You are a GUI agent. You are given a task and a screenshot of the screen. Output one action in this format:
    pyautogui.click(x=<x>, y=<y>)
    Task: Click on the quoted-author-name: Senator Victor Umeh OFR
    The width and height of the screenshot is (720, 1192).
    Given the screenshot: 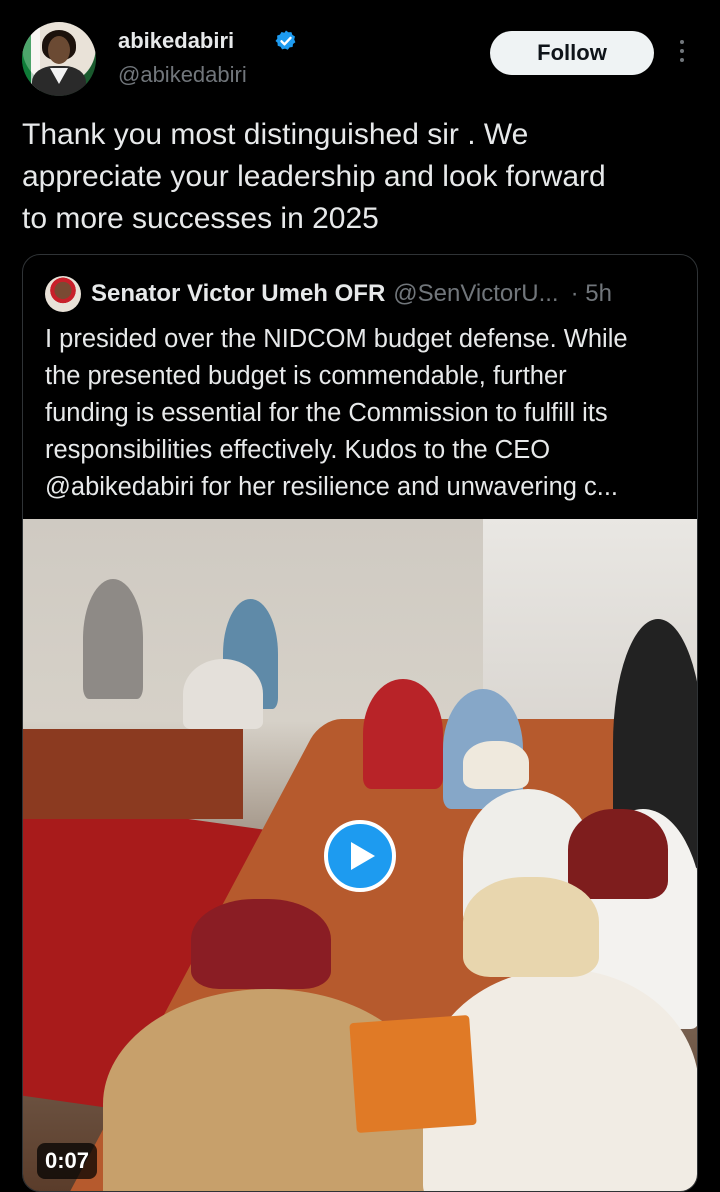 What is the action you would take?
    pyautogui.click(x=238, y=294)
    